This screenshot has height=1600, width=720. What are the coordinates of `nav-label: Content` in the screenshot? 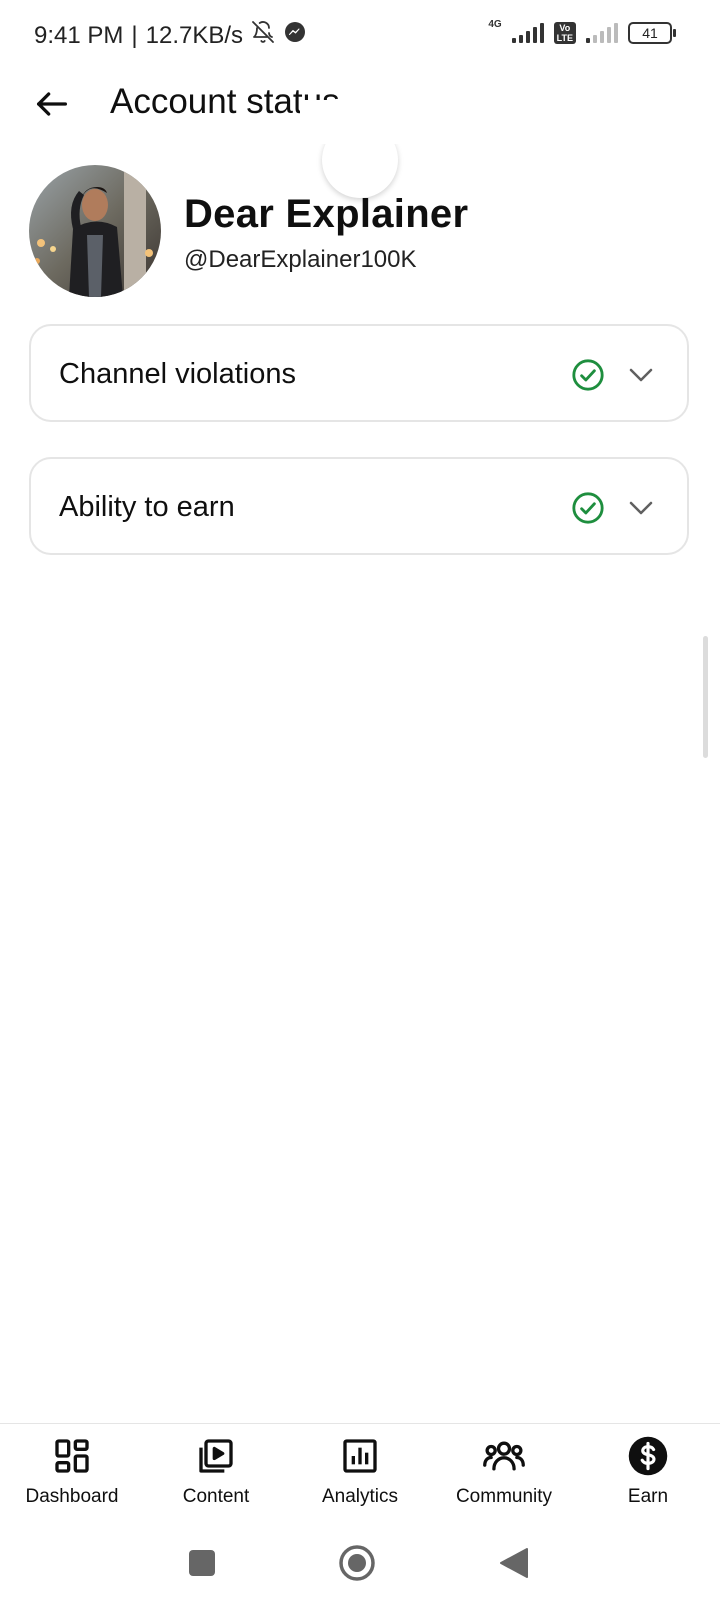 It's located at (216, 1496).